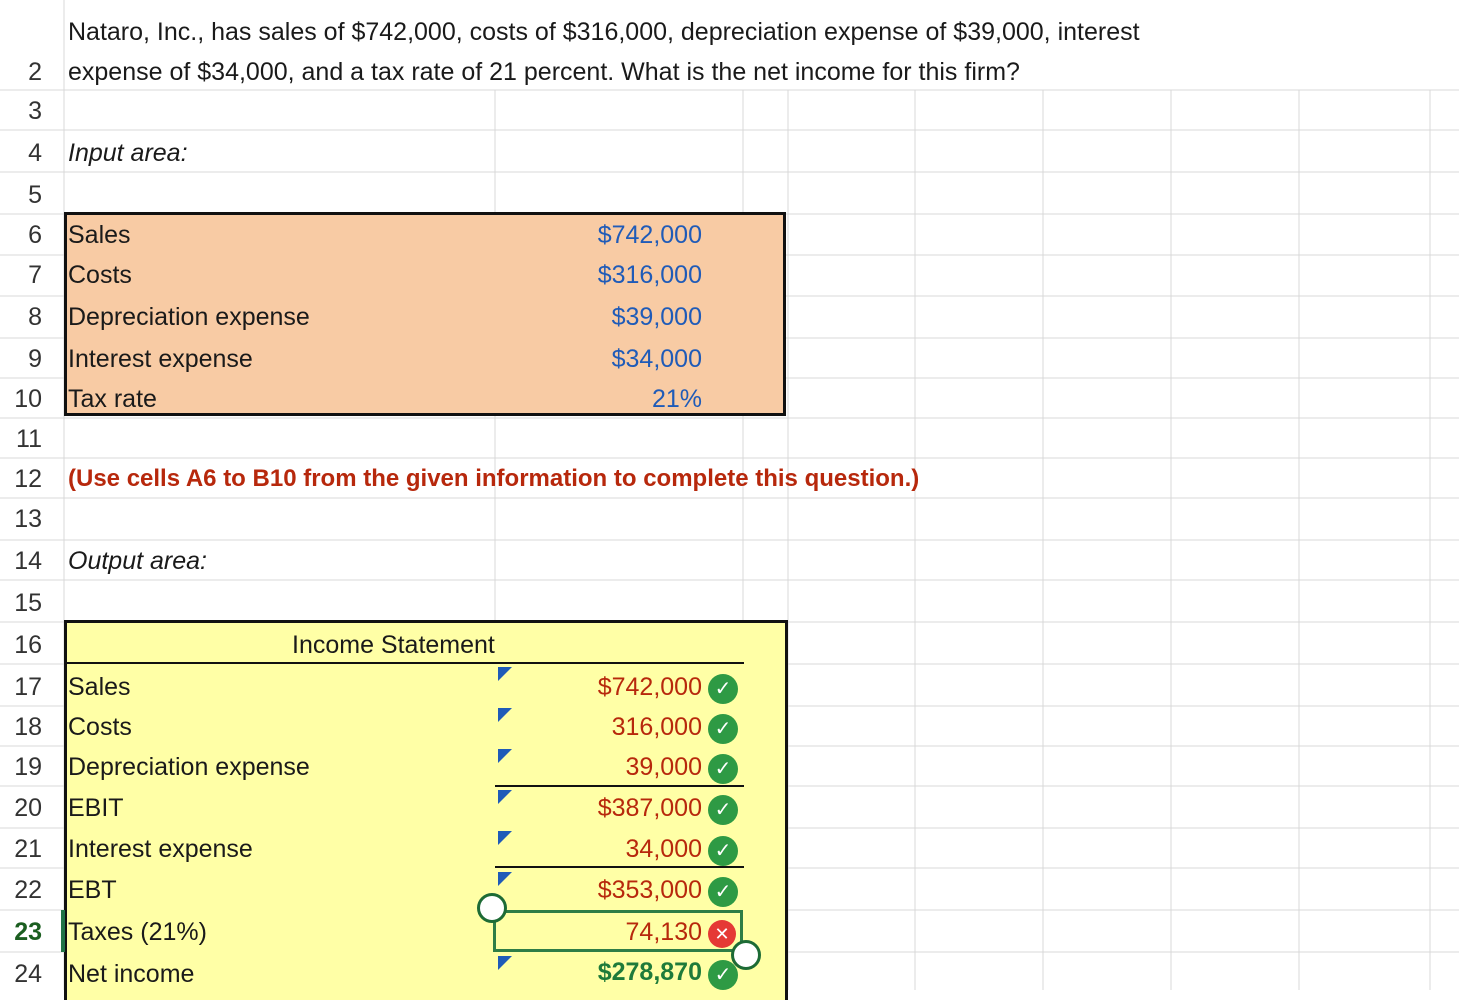  What do you see at coordinates (21, 932) in the screenshot?
I see `row-header-active: 23` at bounding box center [21, 932].